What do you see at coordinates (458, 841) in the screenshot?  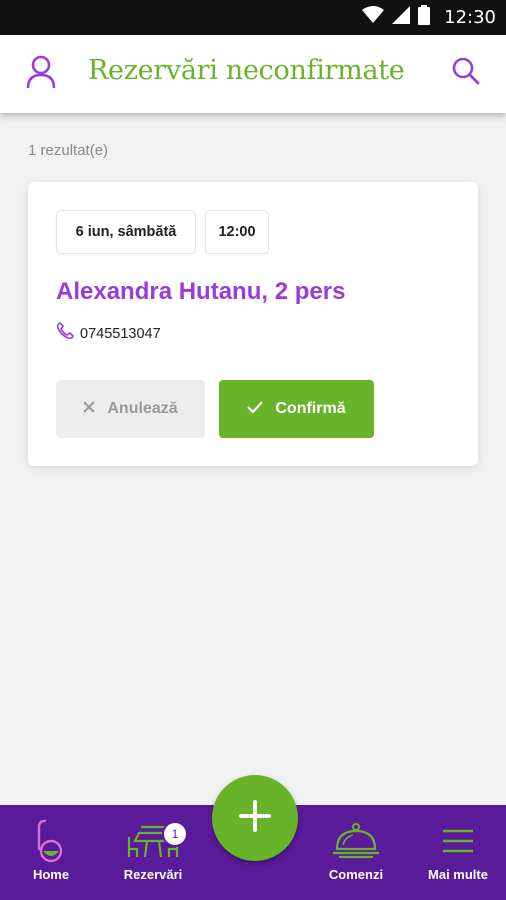 I see `menu-icon` at bounding box center [458, 841].